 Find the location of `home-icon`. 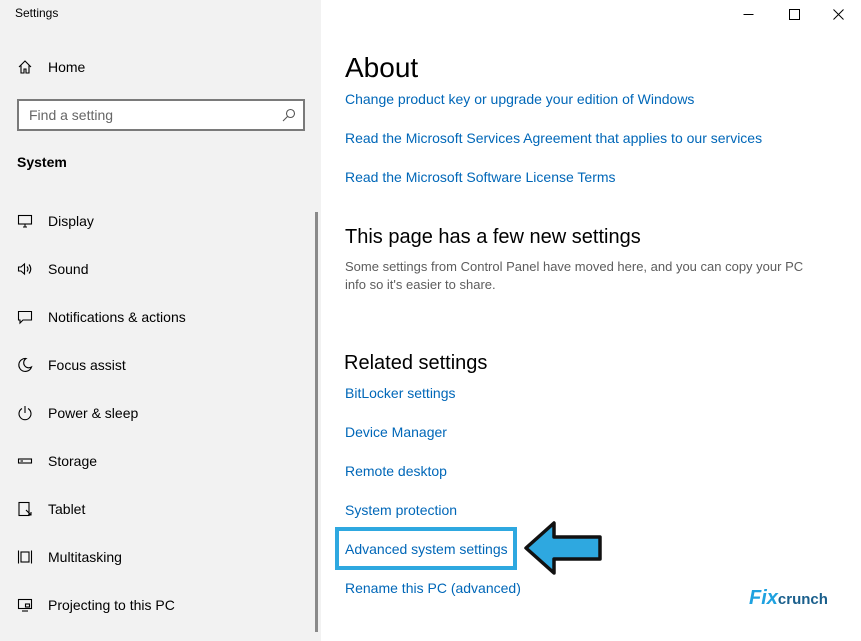

home-icon is located at coordinates (25, 67).